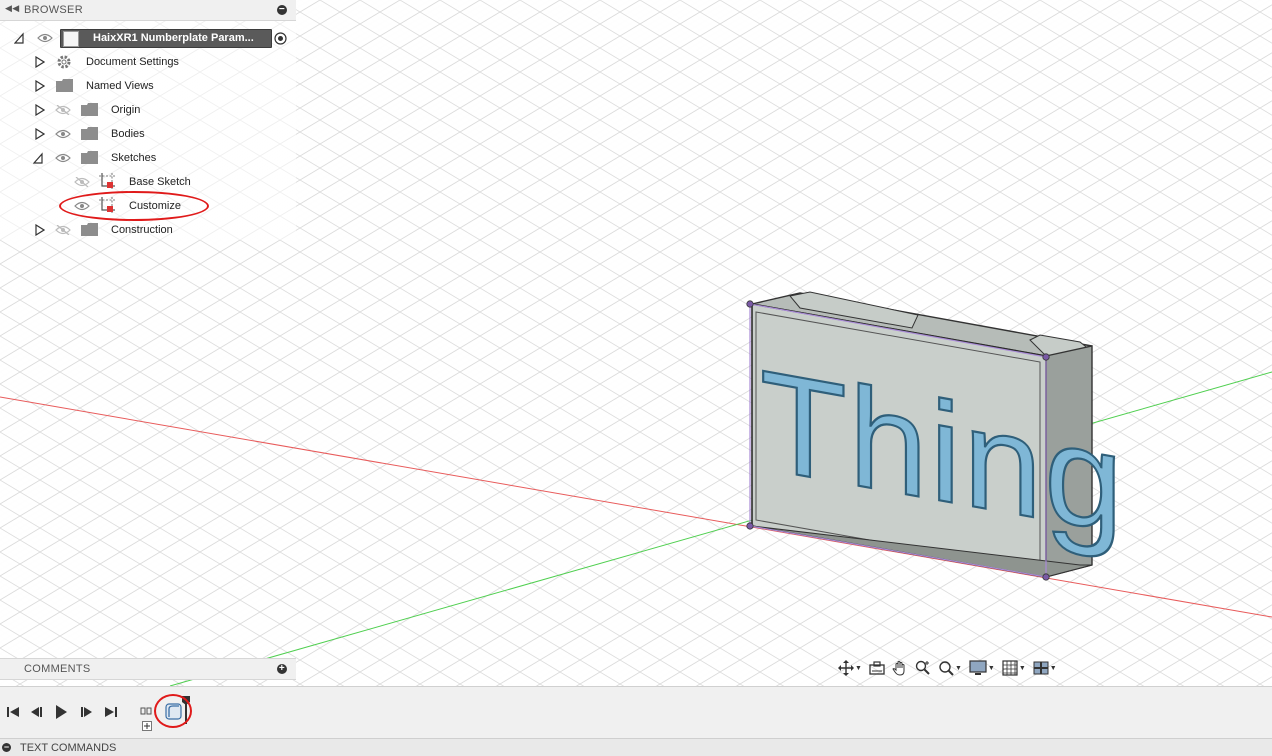 The width and height of the screenshot is (1272, 756). I want to click on zoom-icon, so click(923, 668).